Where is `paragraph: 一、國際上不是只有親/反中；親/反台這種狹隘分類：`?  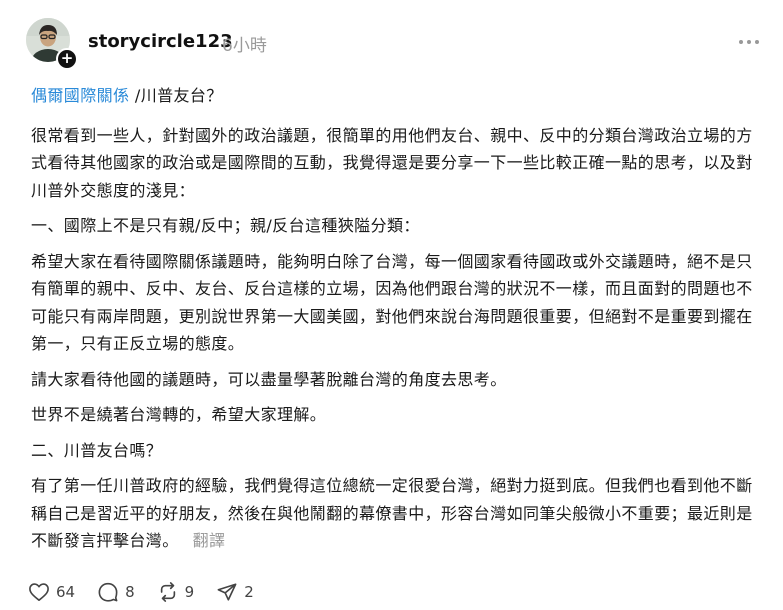
paragraph: 一、國際上不是只有親/反中；親/反台這種狹隘分類： is located at coordinates (225, 225).